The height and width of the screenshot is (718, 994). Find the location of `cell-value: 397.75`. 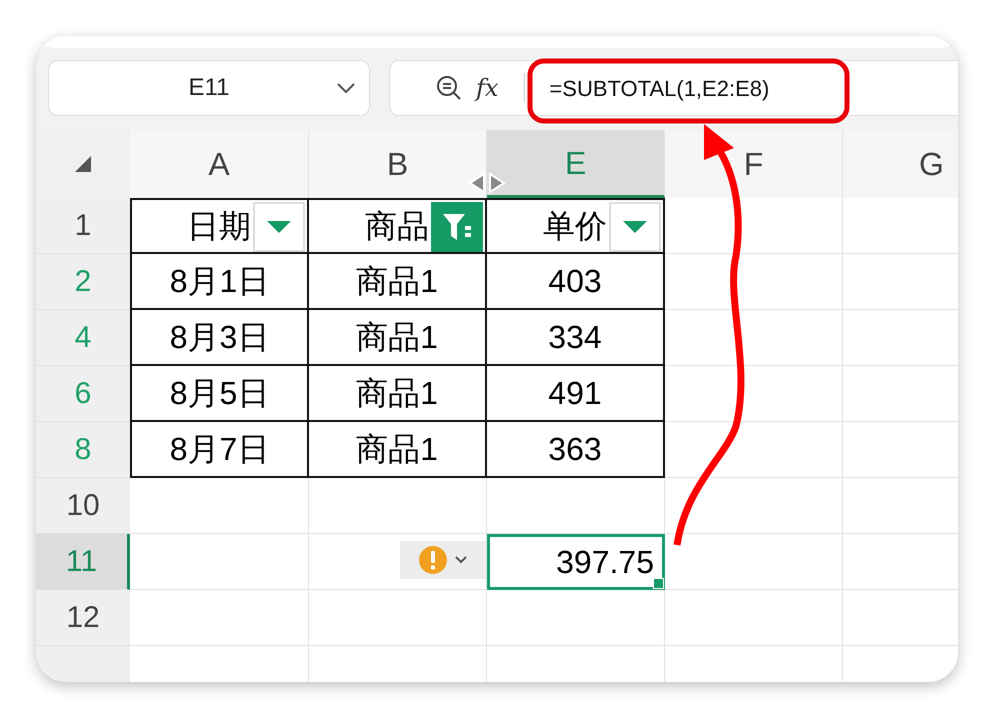

cell-value: 397.75 is located at coordinates (605, 562).